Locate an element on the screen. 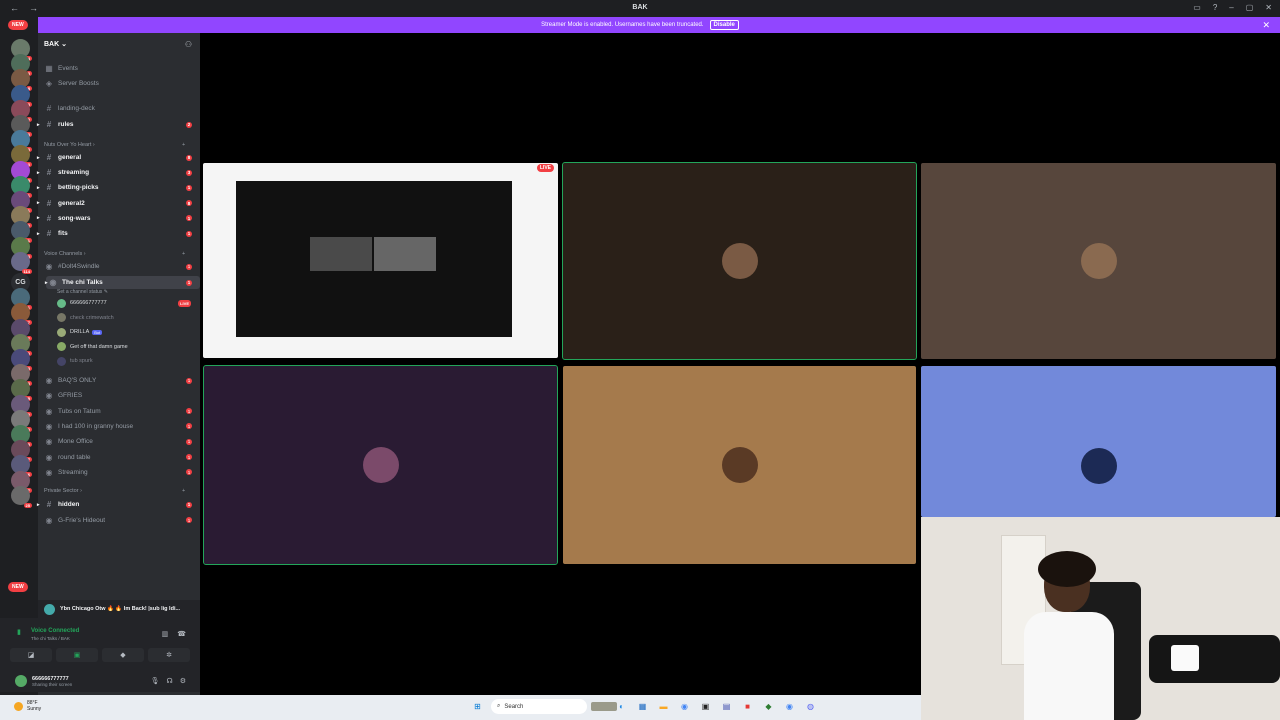  close-banner-icon: ✕ is located at coordinates (1266, 25).